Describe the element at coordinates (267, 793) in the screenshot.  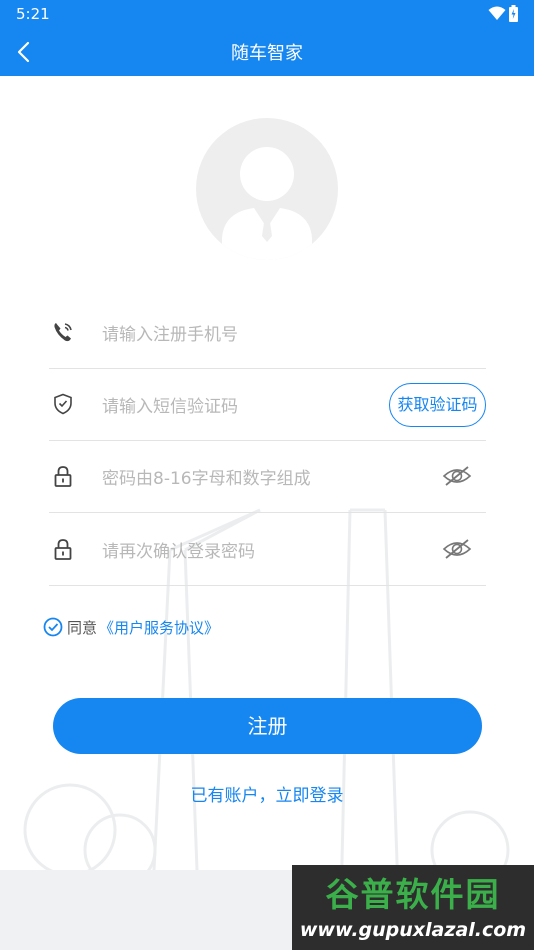
I see `login-link: 已有账户，立即登录` at that location.